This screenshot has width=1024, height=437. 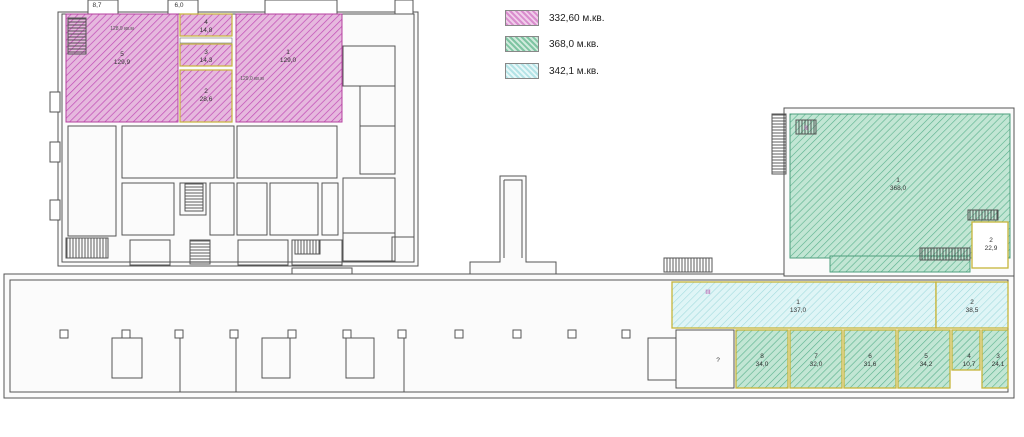 I want to click on legend-swatch-magenta, so click(x=522, y=18).